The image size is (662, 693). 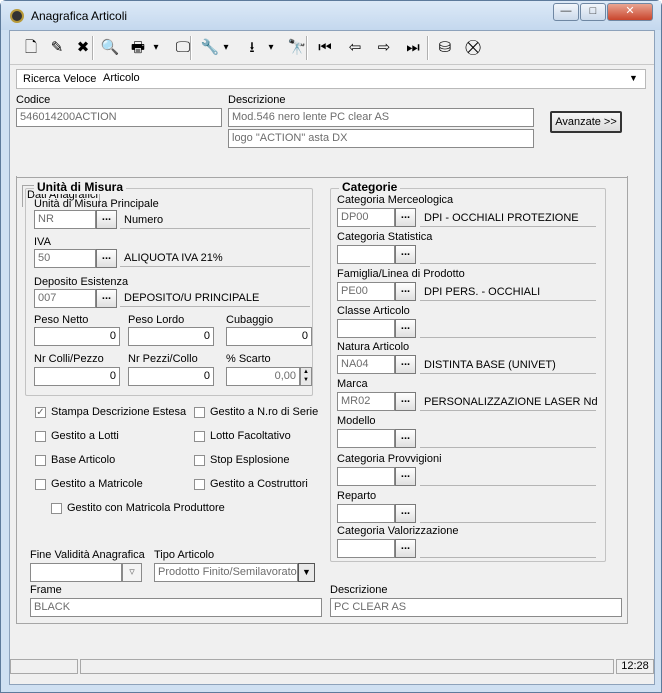 What do you see at coordinates (176, 607) in the screenshot?
I see `frame-field: BLACK` at bounding box center [176, 607].